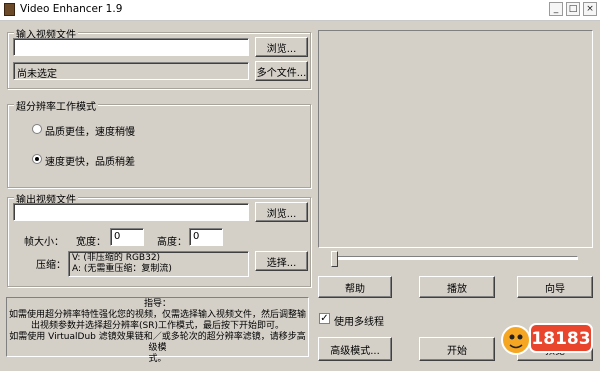  Describe the element at coordinates (172, 242) in the screenshot. I see `height-label: 高度：` at that location.